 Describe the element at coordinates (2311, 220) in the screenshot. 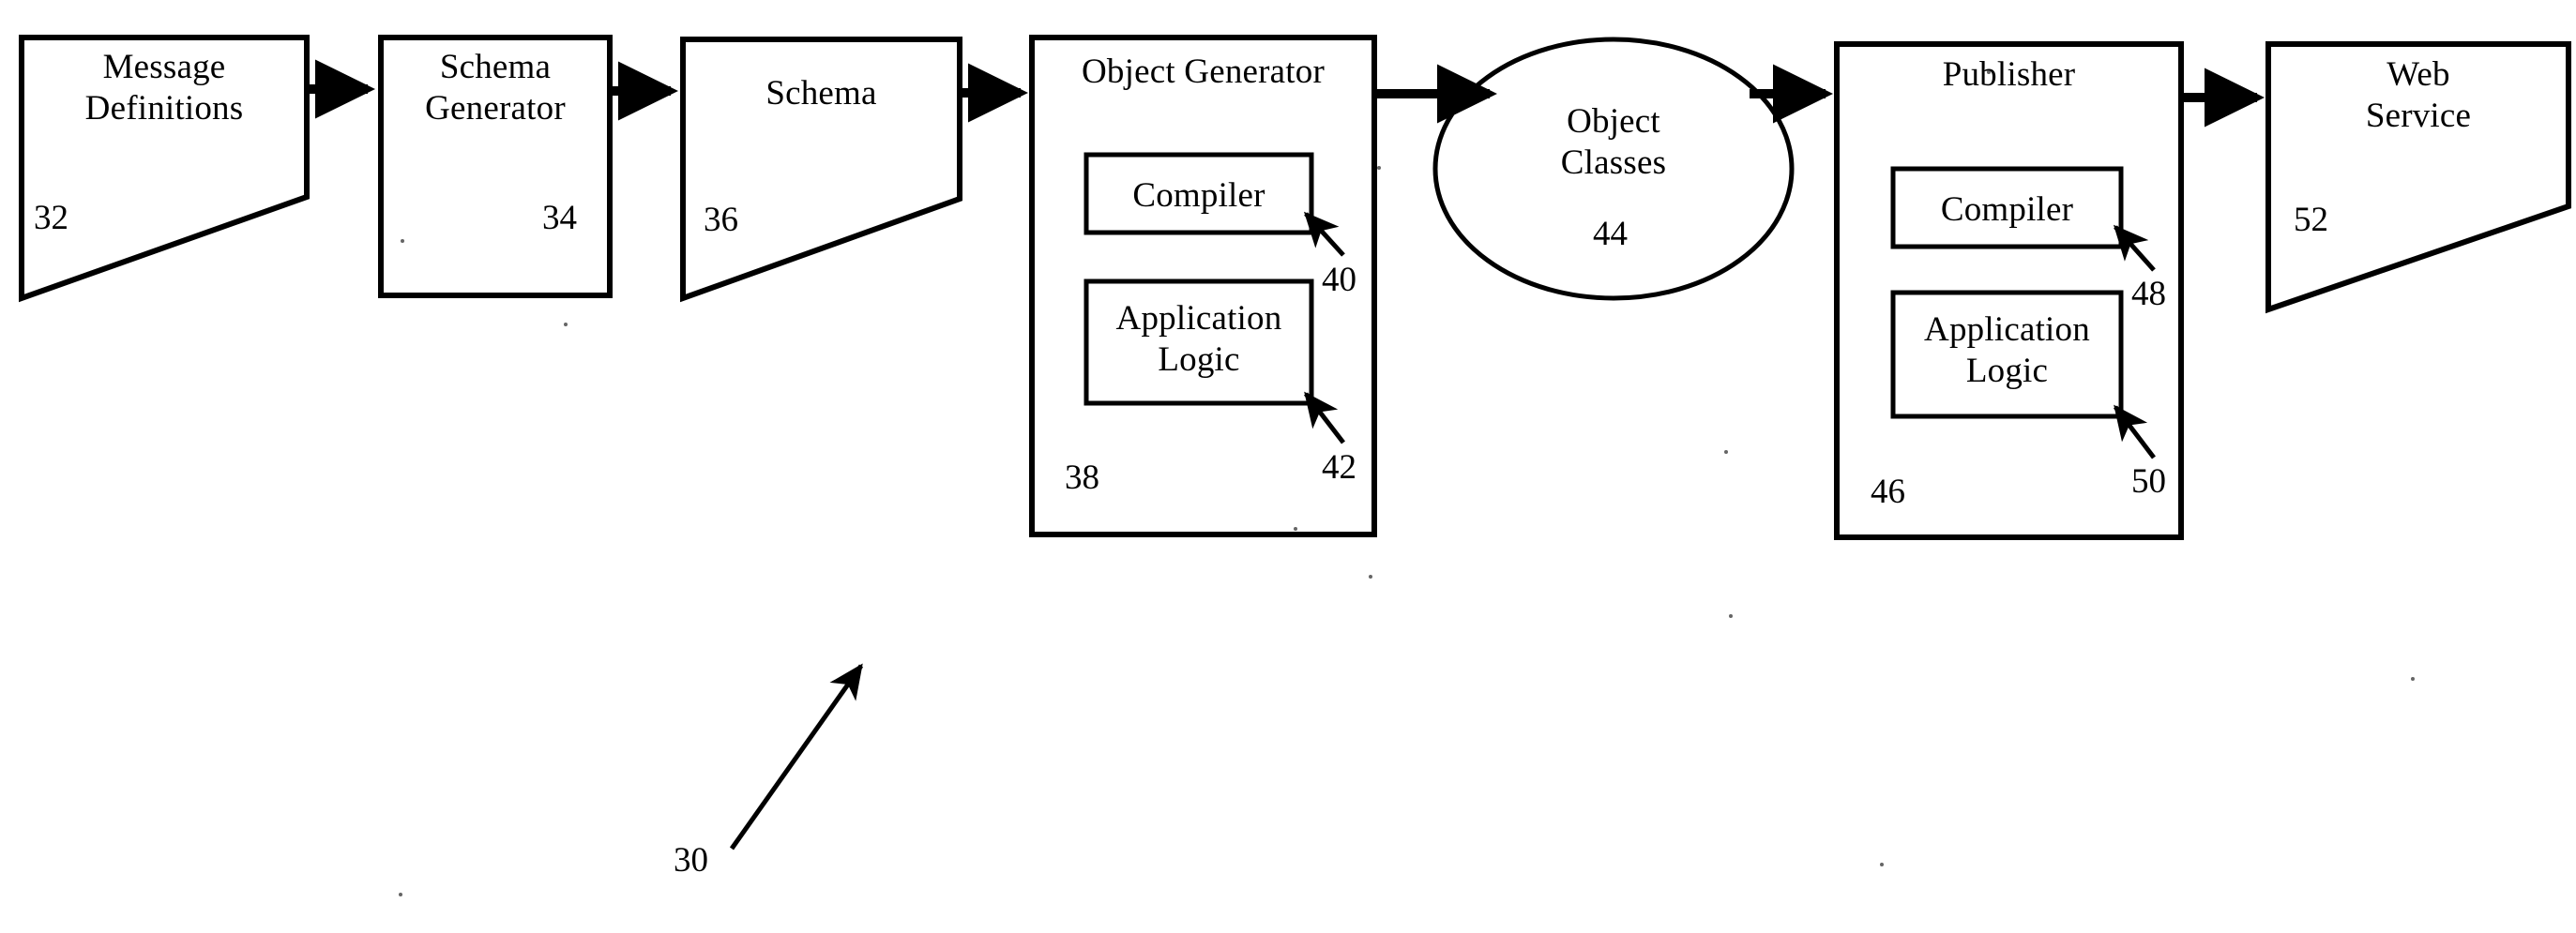

I see `ref-number-52: 52` at that location.